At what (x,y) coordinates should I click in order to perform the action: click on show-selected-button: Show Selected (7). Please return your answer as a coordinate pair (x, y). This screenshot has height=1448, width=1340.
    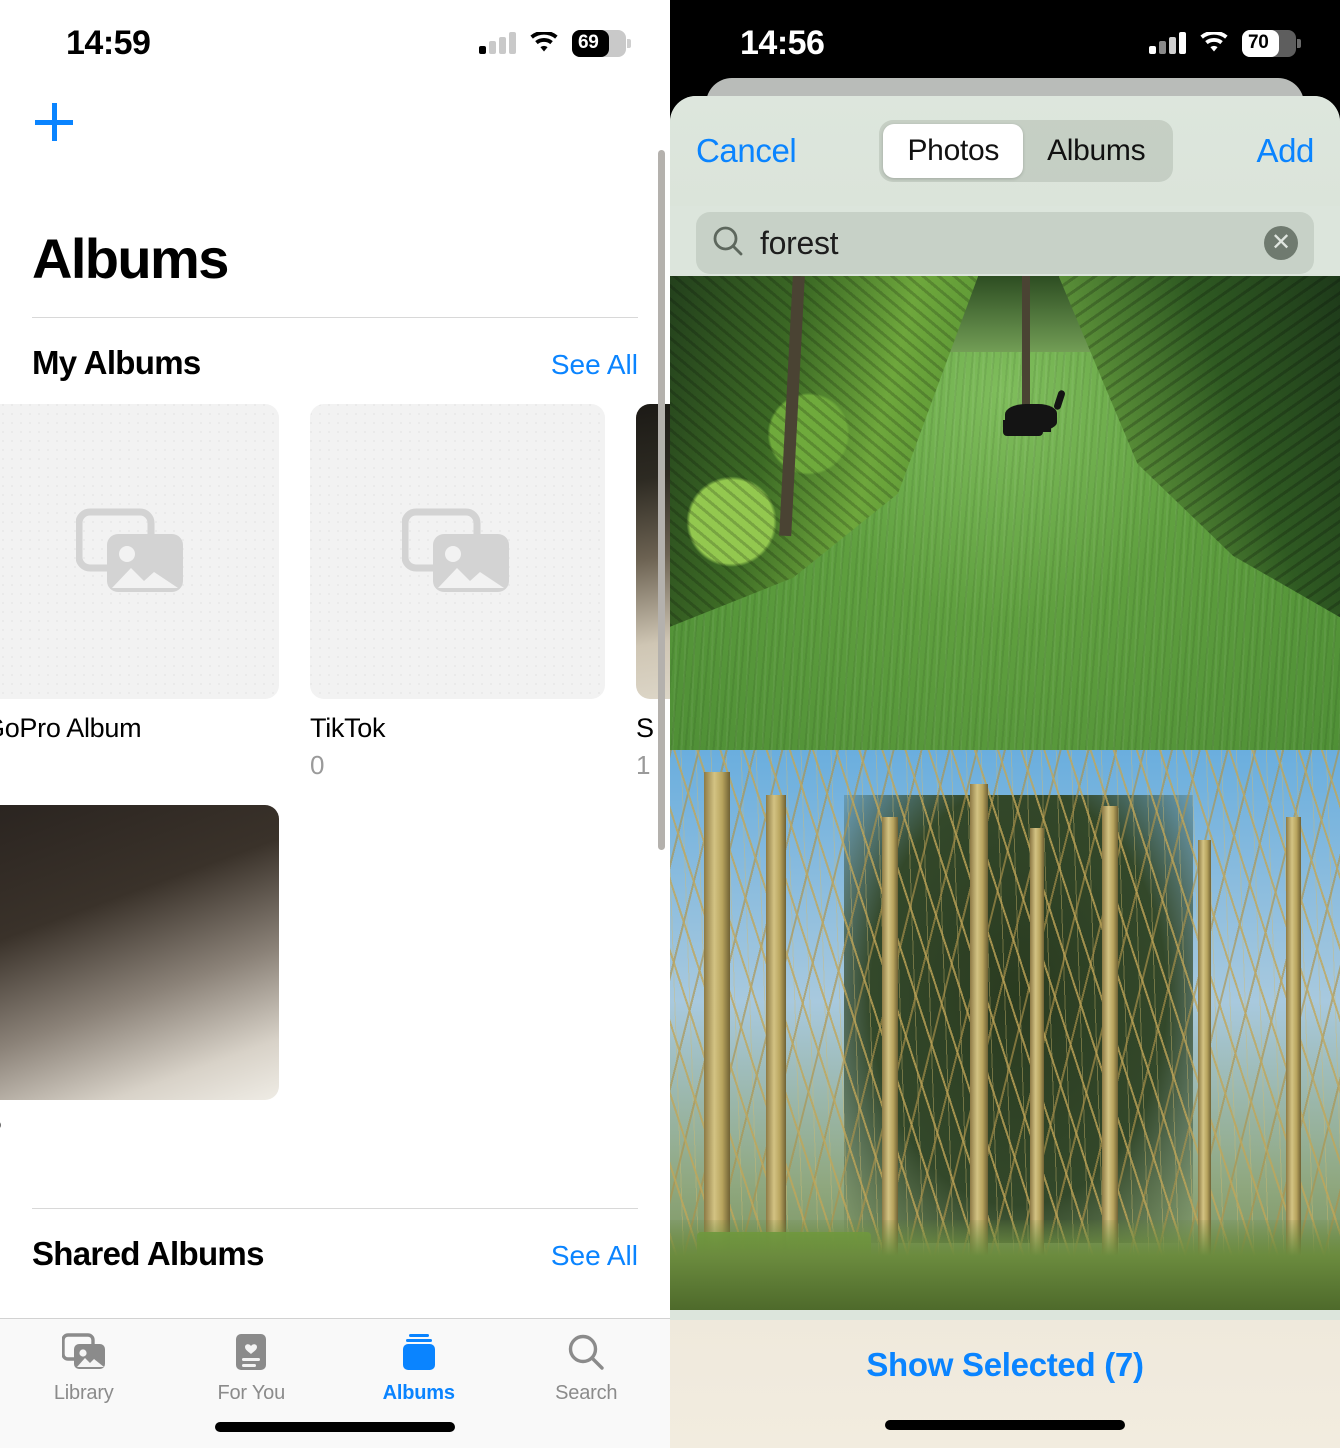
    Looking at the image, I should click on (1005, 1365).